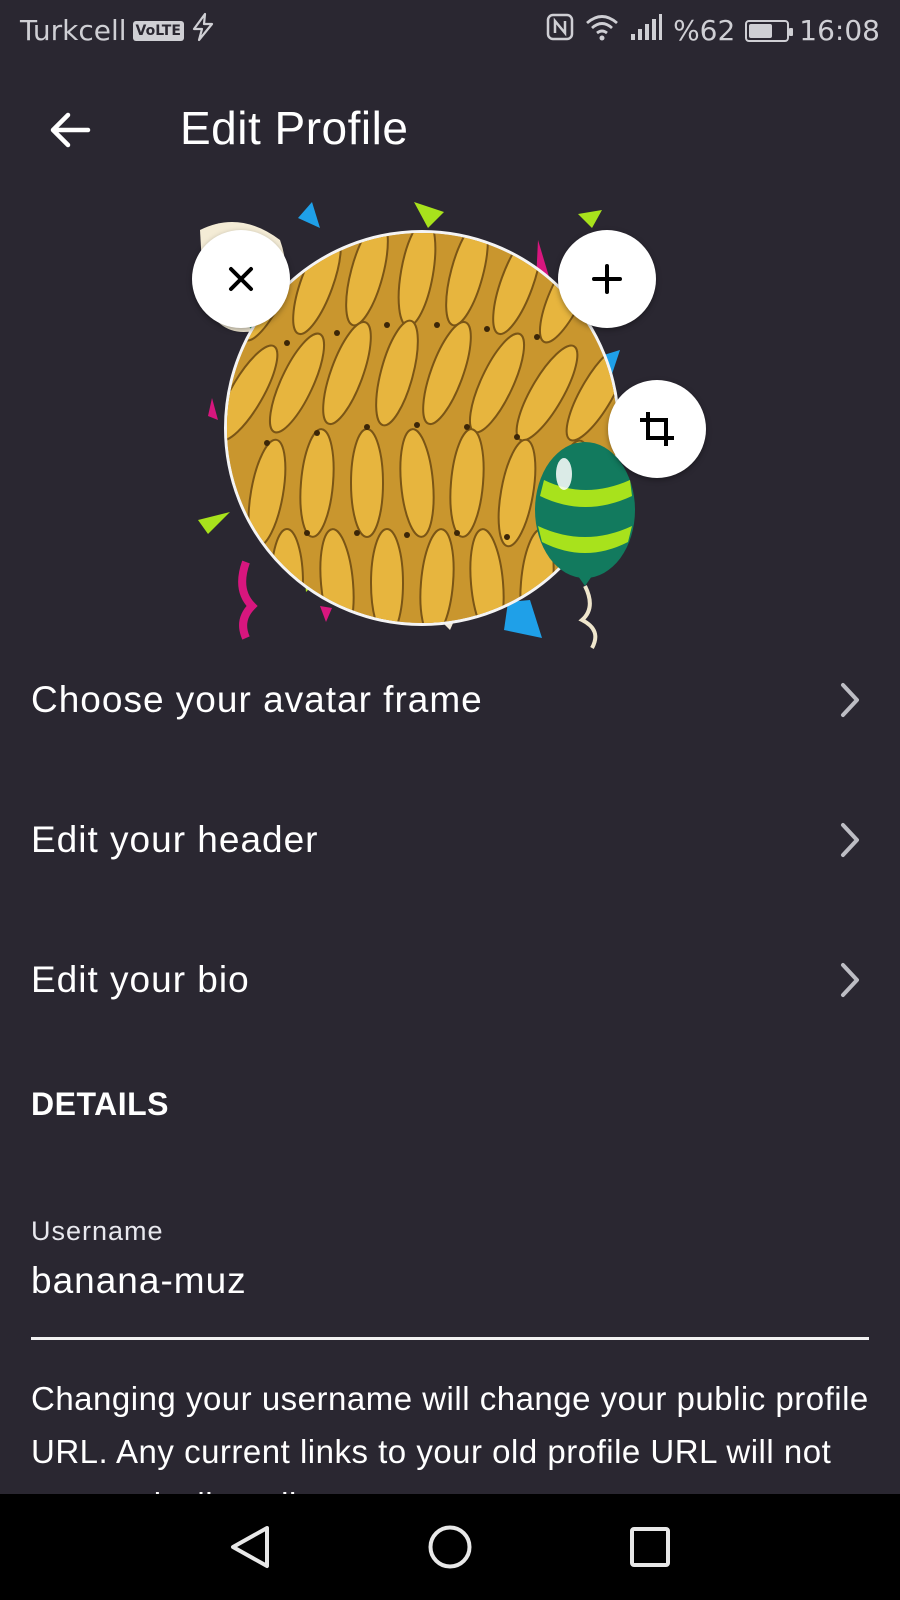 The image size is (900, 1600). I want to click on system-nav-bar, so click(450, 1547).